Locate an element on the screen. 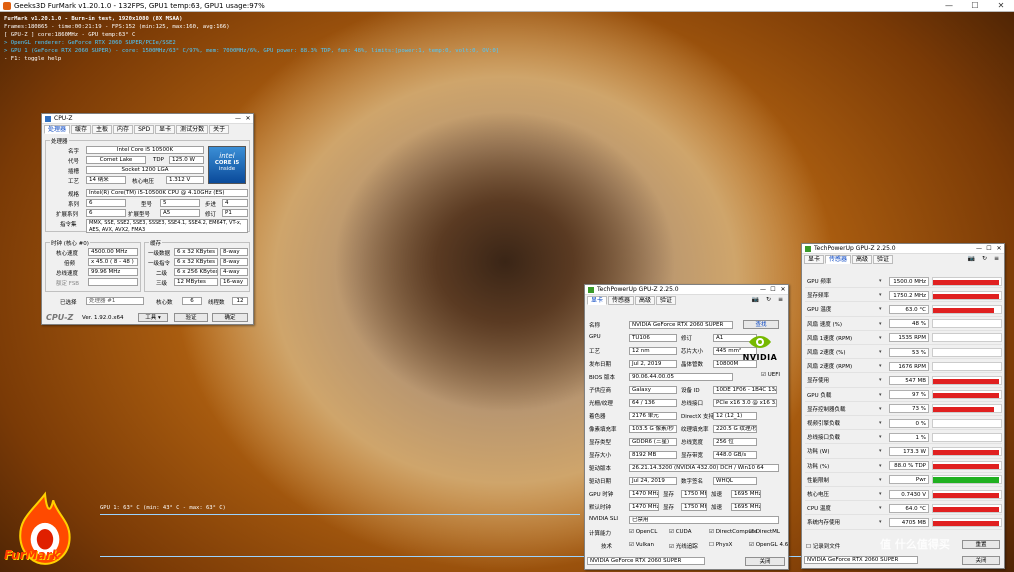 This screenshot has width=1014, height=572. cpuz-tab-bench: 测试分数 is located at coordinates (192, 129).